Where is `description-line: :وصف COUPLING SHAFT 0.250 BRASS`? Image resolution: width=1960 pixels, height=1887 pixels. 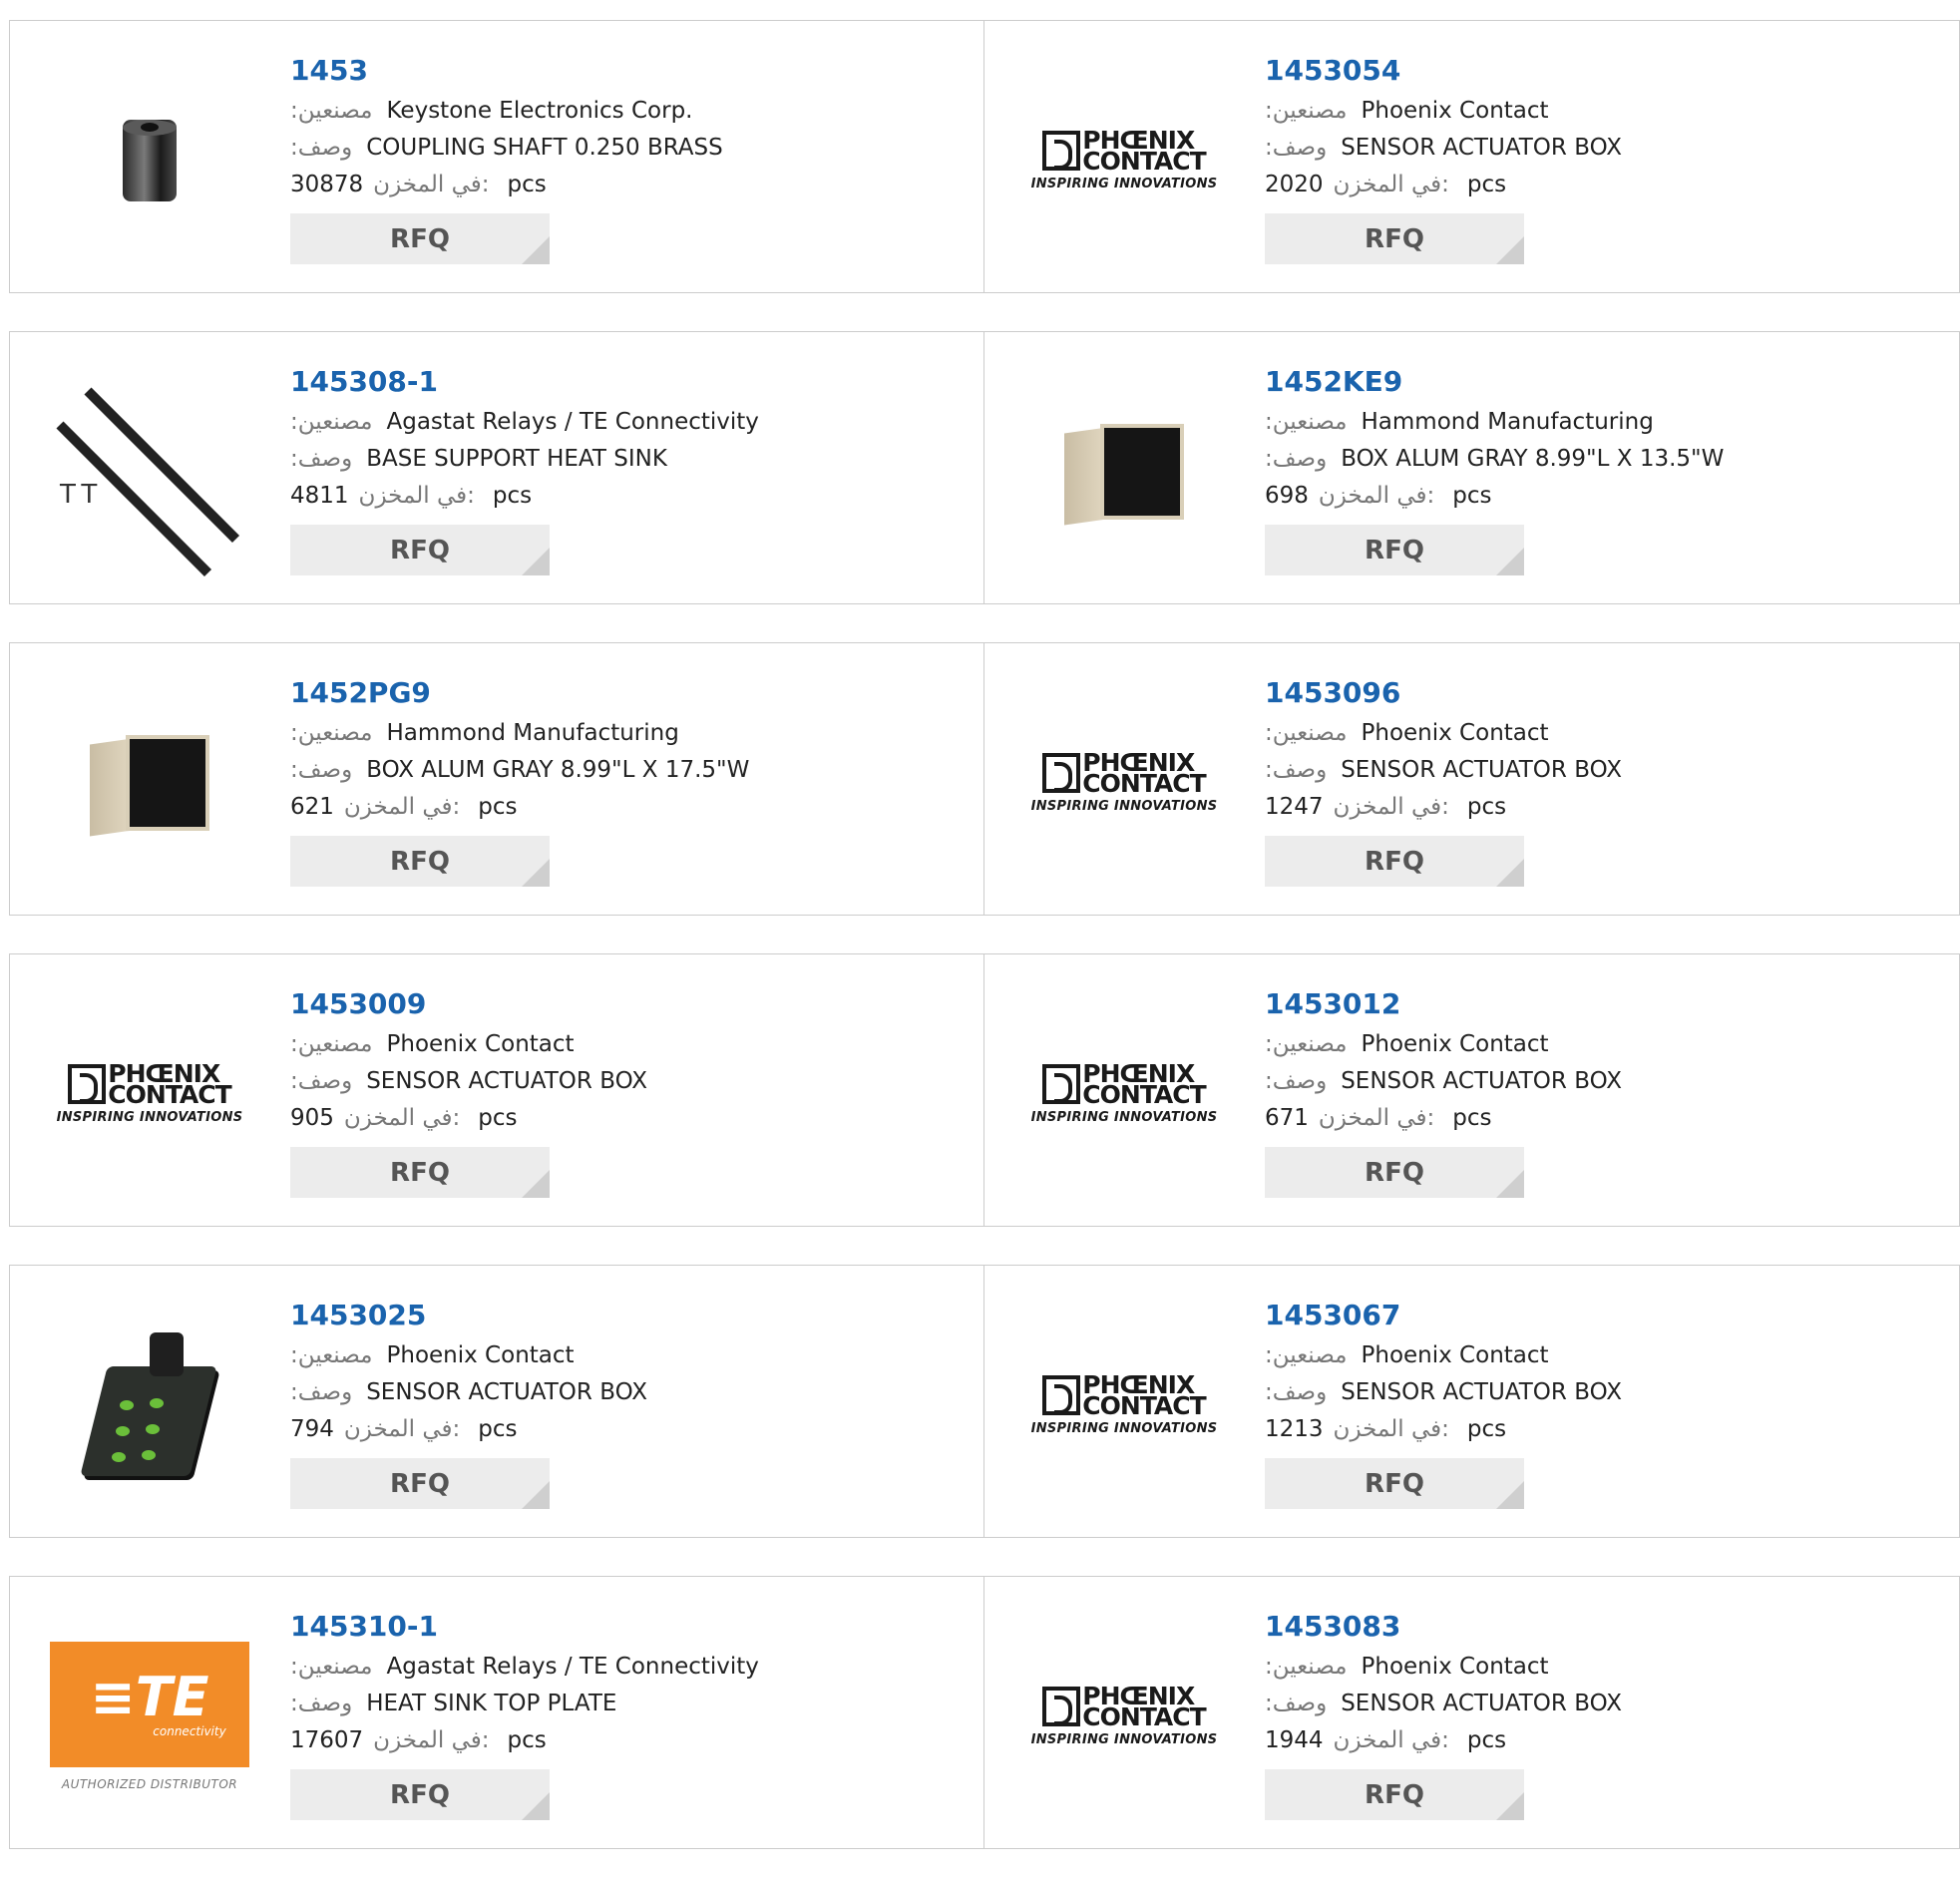 description-line: :وصف COUPLING SHAFT 0.250 BRASS is located at coordinates (507, 148).